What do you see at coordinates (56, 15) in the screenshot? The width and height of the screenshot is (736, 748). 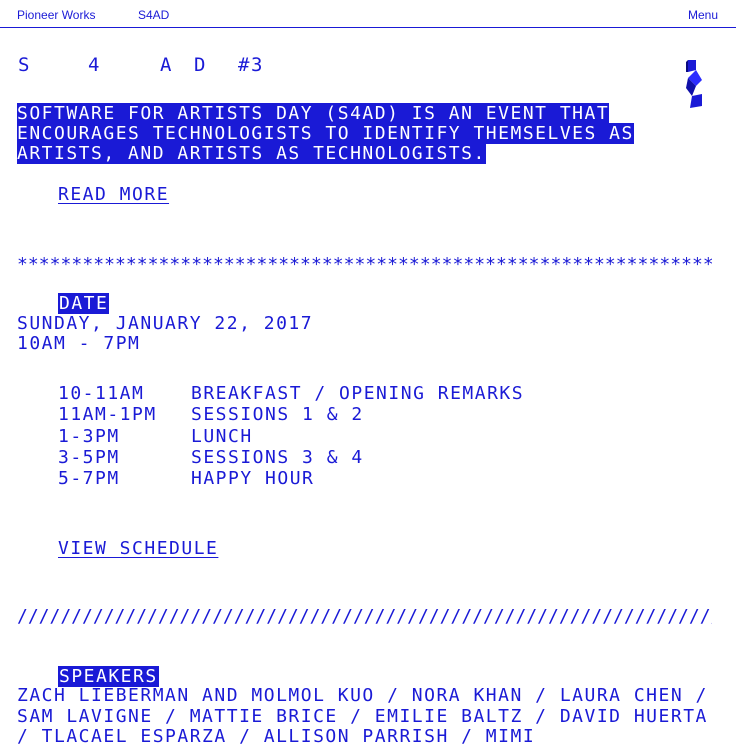 I see `brand-link: Pioneer Works` at bounding box center [56, 15].